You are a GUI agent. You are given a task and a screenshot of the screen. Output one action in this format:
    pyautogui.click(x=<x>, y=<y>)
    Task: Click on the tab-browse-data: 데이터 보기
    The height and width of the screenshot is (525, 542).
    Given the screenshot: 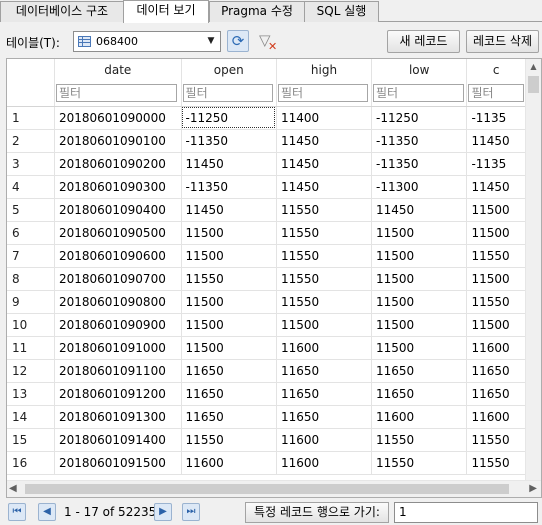 What is the action you would take?
    pyautogui.click(x=166, y=11)
    